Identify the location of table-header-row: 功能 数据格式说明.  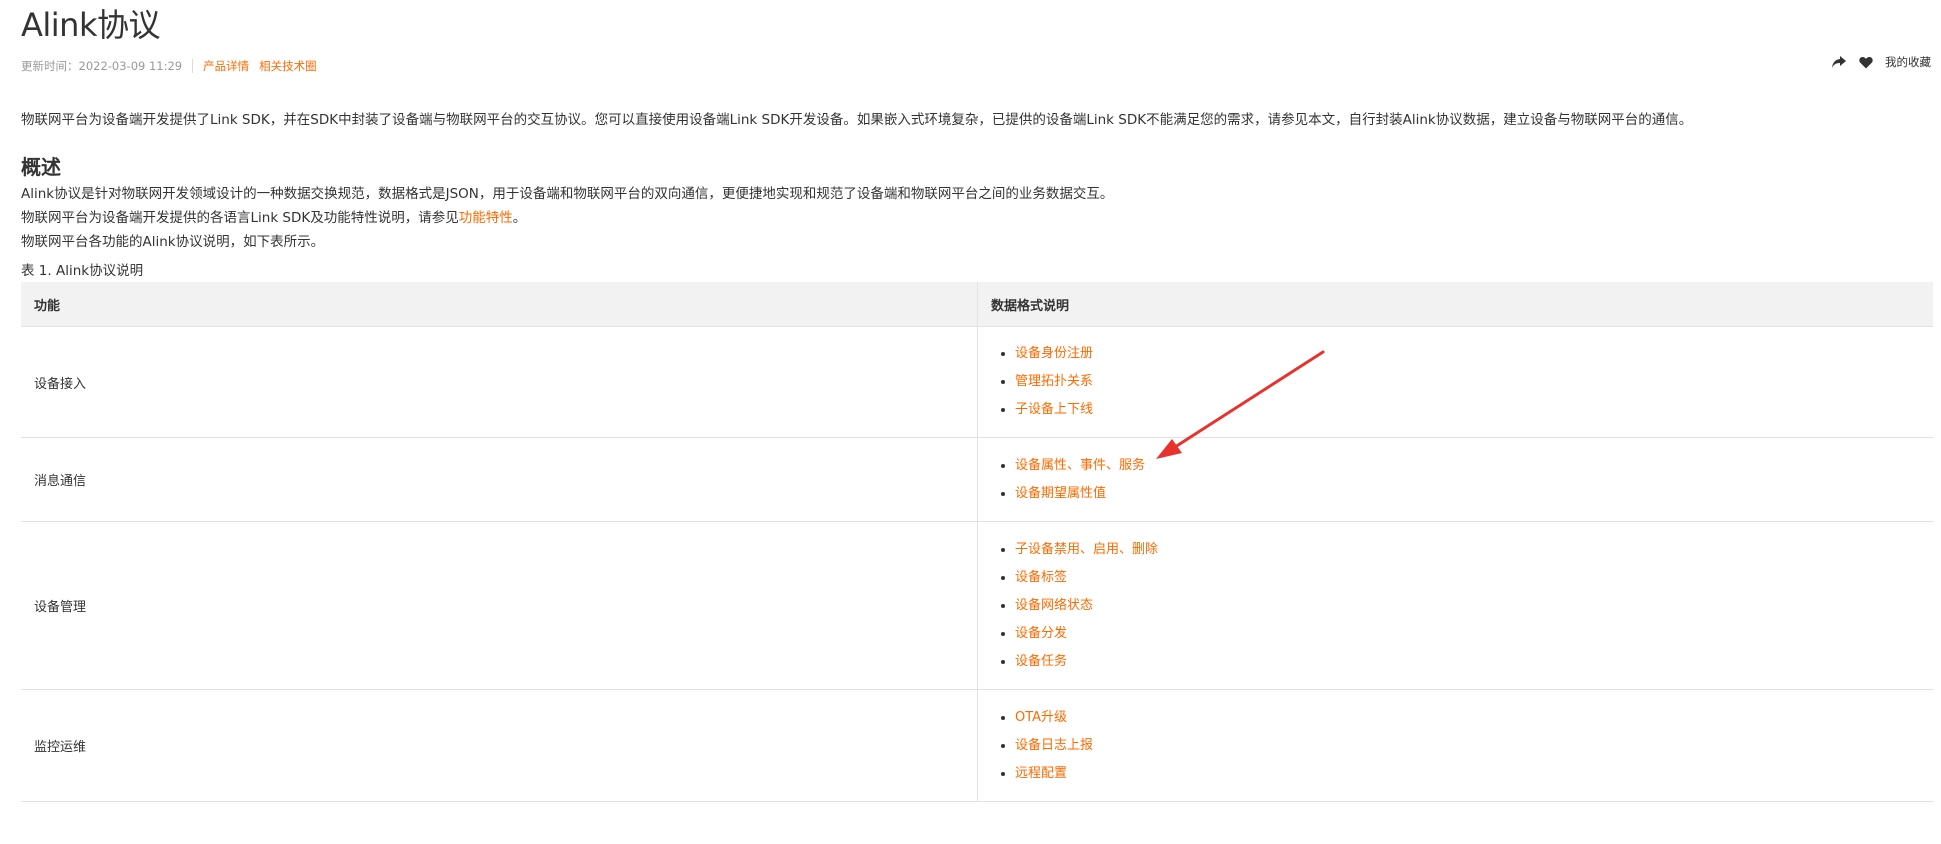
(977, 304).